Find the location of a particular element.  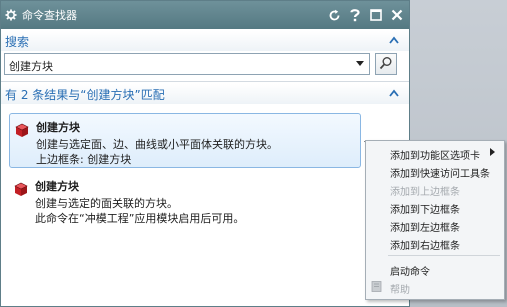

magnifier-icon is located at coordinates (386, 64).